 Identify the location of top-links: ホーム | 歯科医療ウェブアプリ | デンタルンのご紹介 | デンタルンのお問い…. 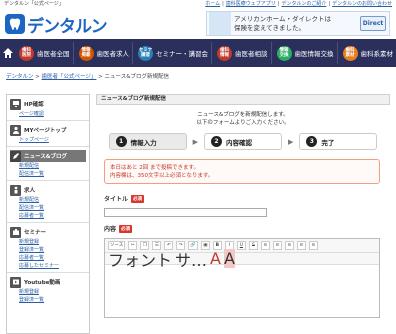
(298, 4).